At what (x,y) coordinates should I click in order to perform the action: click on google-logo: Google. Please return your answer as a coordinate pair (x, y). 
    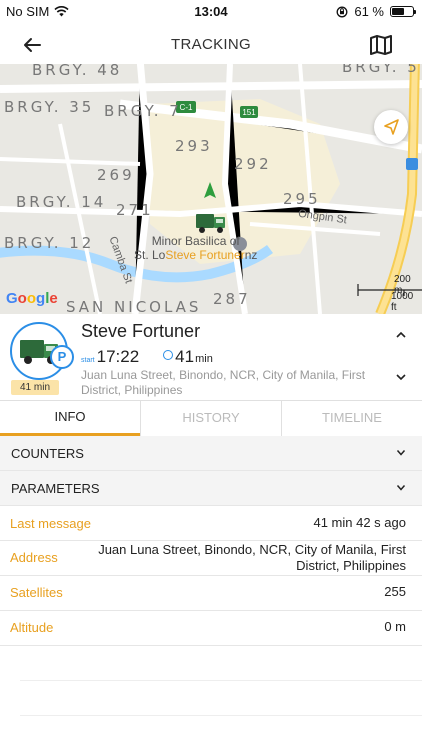
    Looking at the image, I should click on (32, 298).